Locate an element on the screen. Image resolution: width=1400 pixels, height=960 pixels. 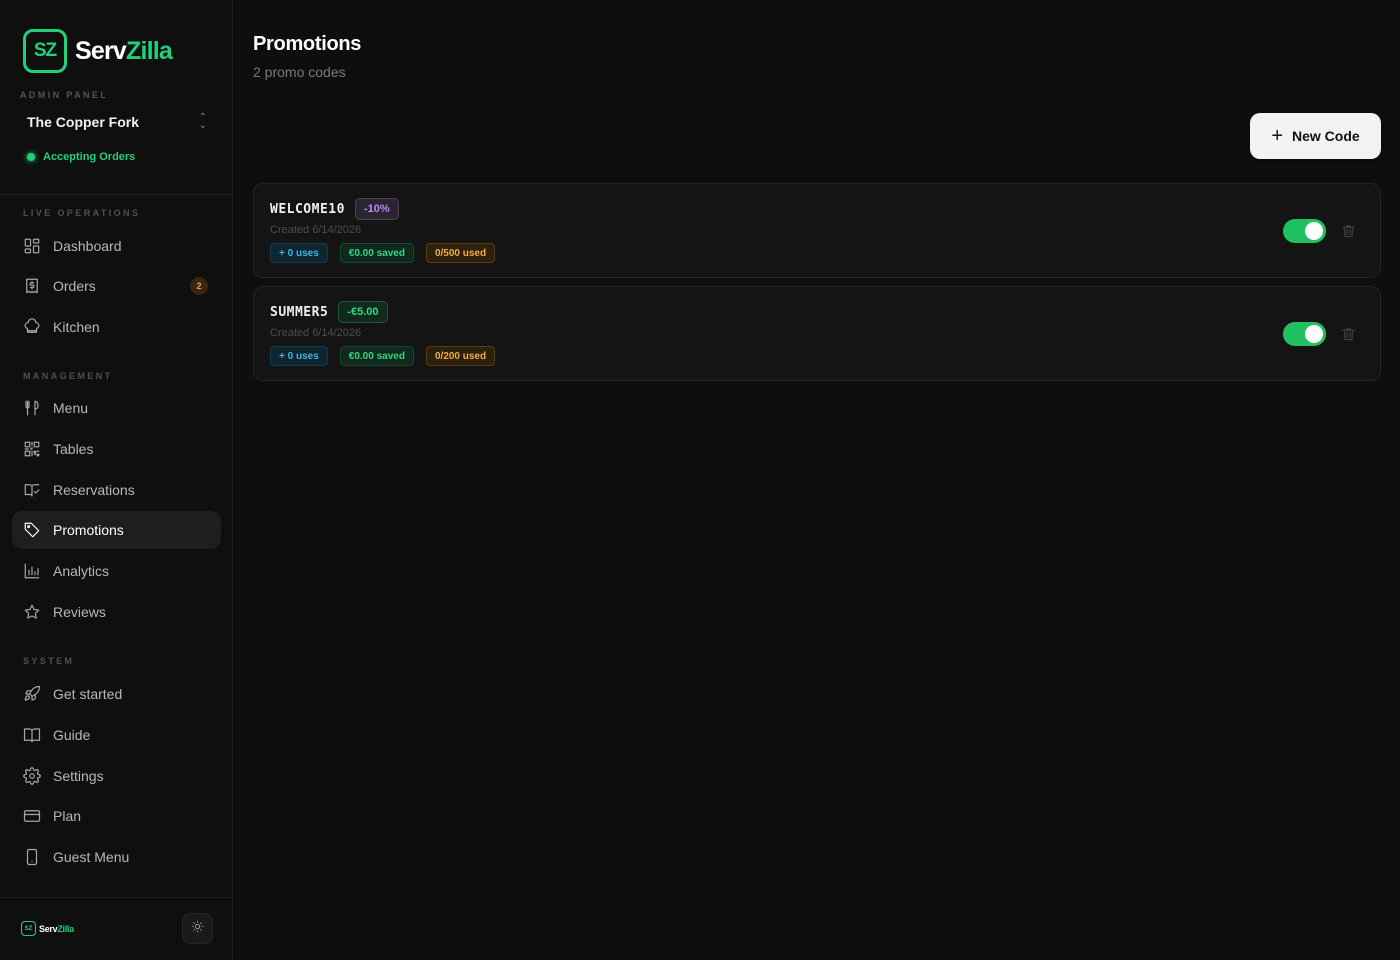
qr-code-icon is located at coordinates (32, 449).